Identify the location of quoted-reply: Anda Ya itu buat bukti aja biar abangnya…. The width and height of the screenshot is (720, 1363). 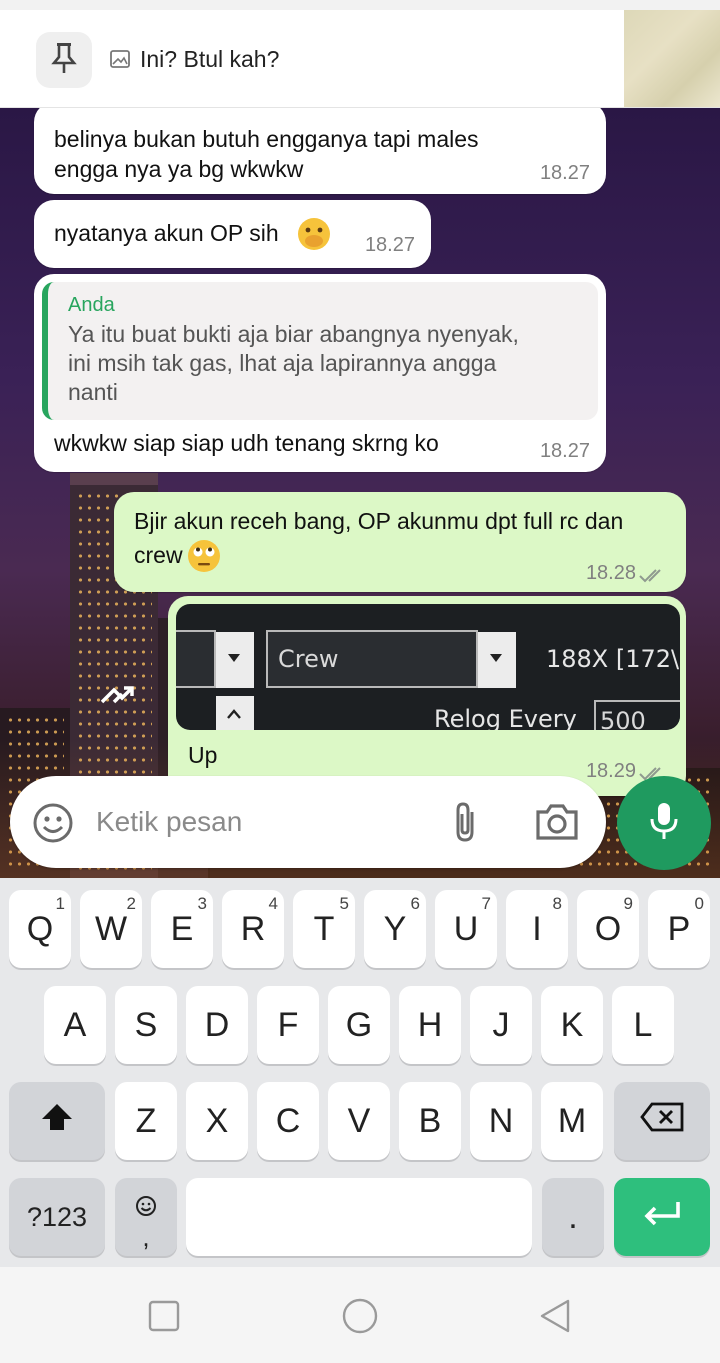
(320, 351).